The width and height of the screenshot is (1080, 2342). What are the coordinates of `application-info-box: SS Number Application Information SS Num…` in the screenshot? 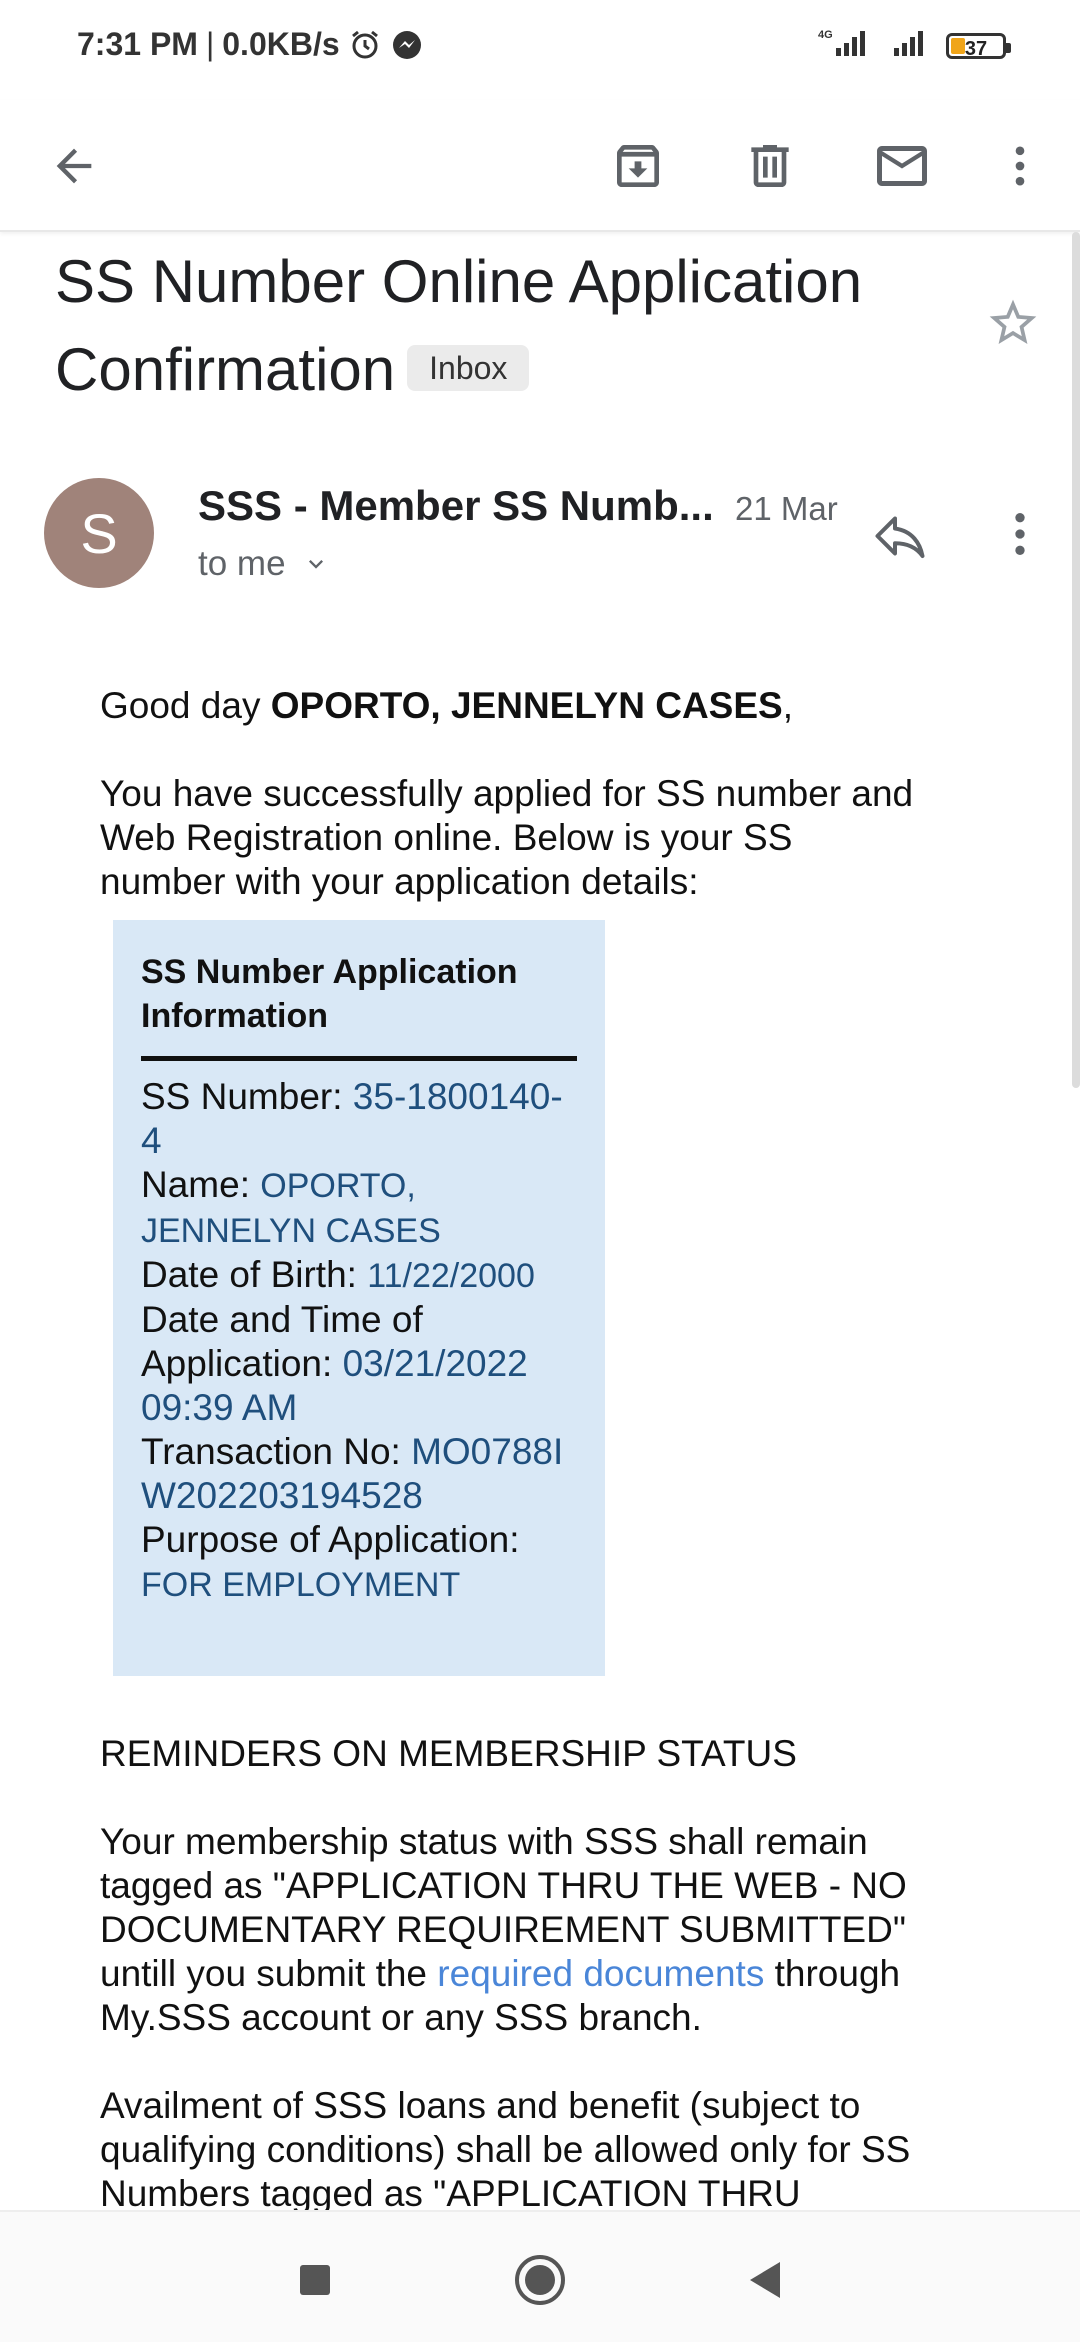 It's located at (359, 1298).